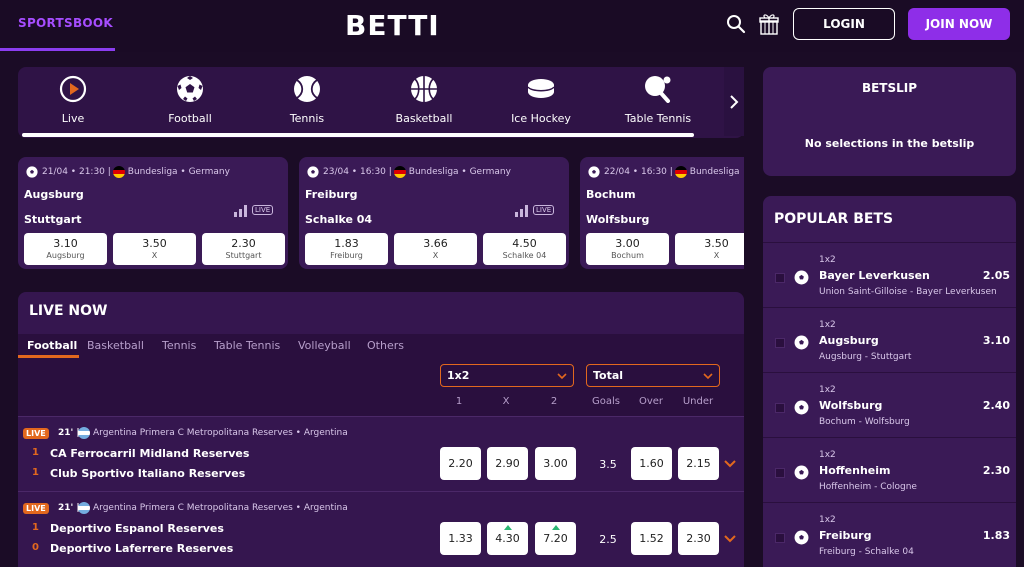 The width and height of the screenshot is (1024, 567). What do you see at coordinates (458, 375) in the screenshot?
I see `market-select-value: 1x2` at bounding box center [458, 375].